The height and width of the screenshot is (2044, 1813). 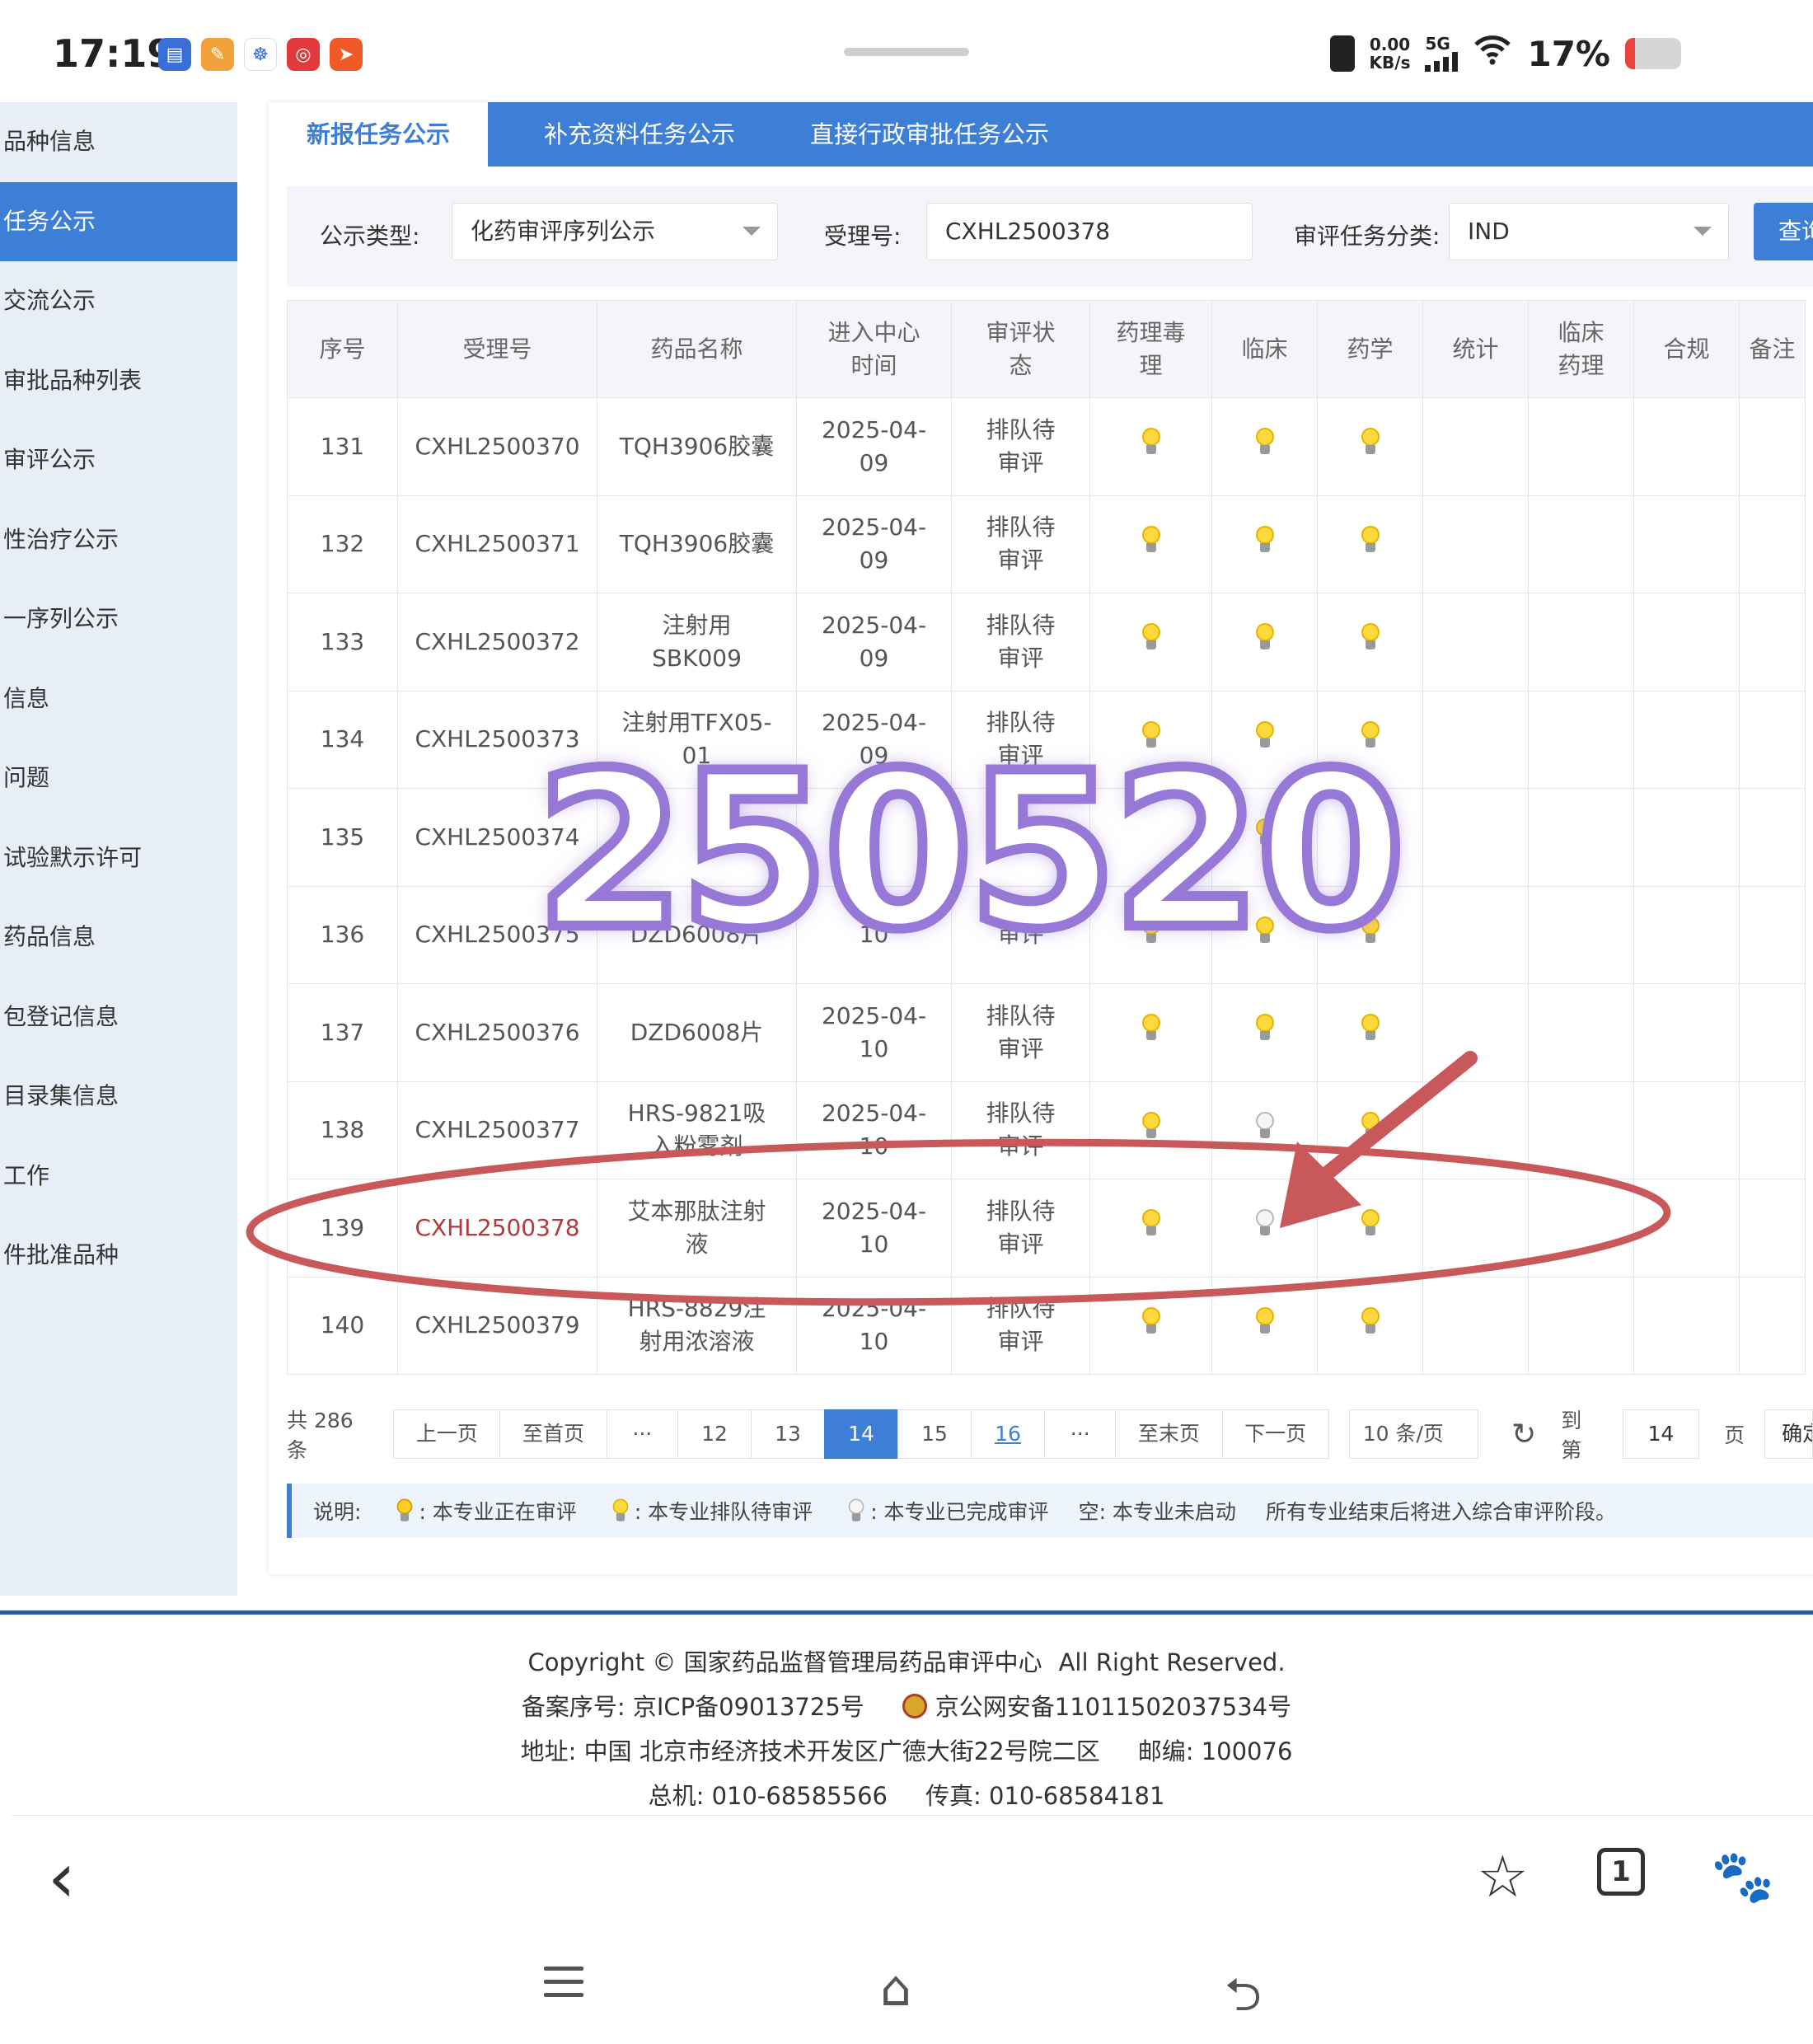 What do you see at coordinates (118, 619) in the screenshot?
I see `sidebar-item: 一序列公示` at bounding box center [118, 619].